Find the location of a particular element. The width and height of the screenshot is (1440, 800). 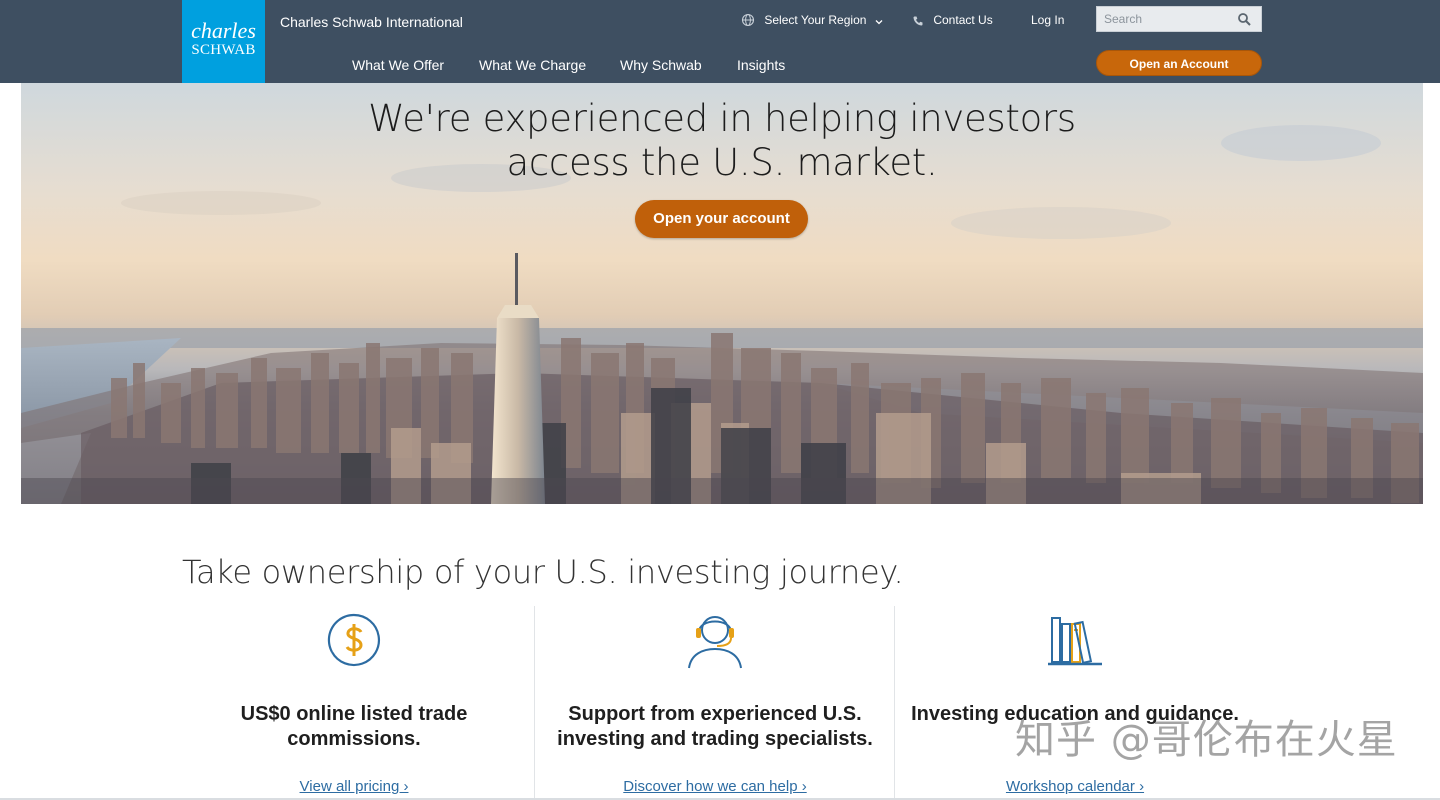

contact-us-link: Contact Us is located at coordinates (952, 20).